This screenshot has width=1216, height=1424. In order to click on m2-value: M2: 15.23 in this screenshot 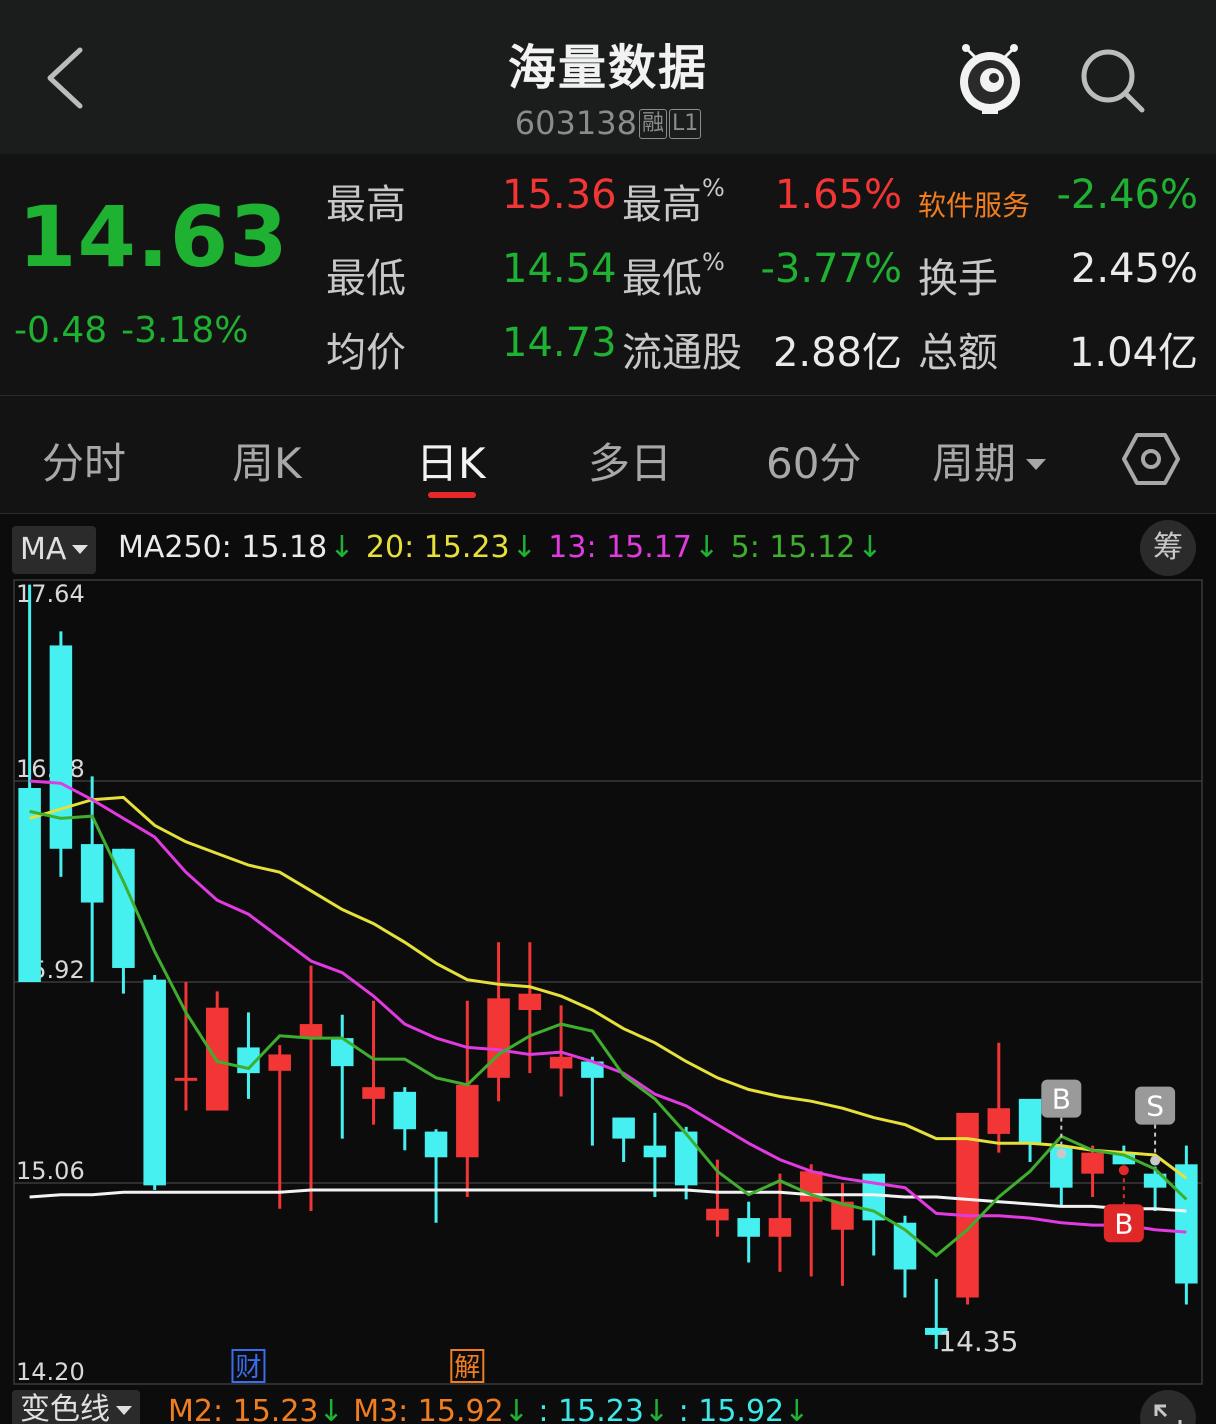, I will do `click(243, 1409)`.